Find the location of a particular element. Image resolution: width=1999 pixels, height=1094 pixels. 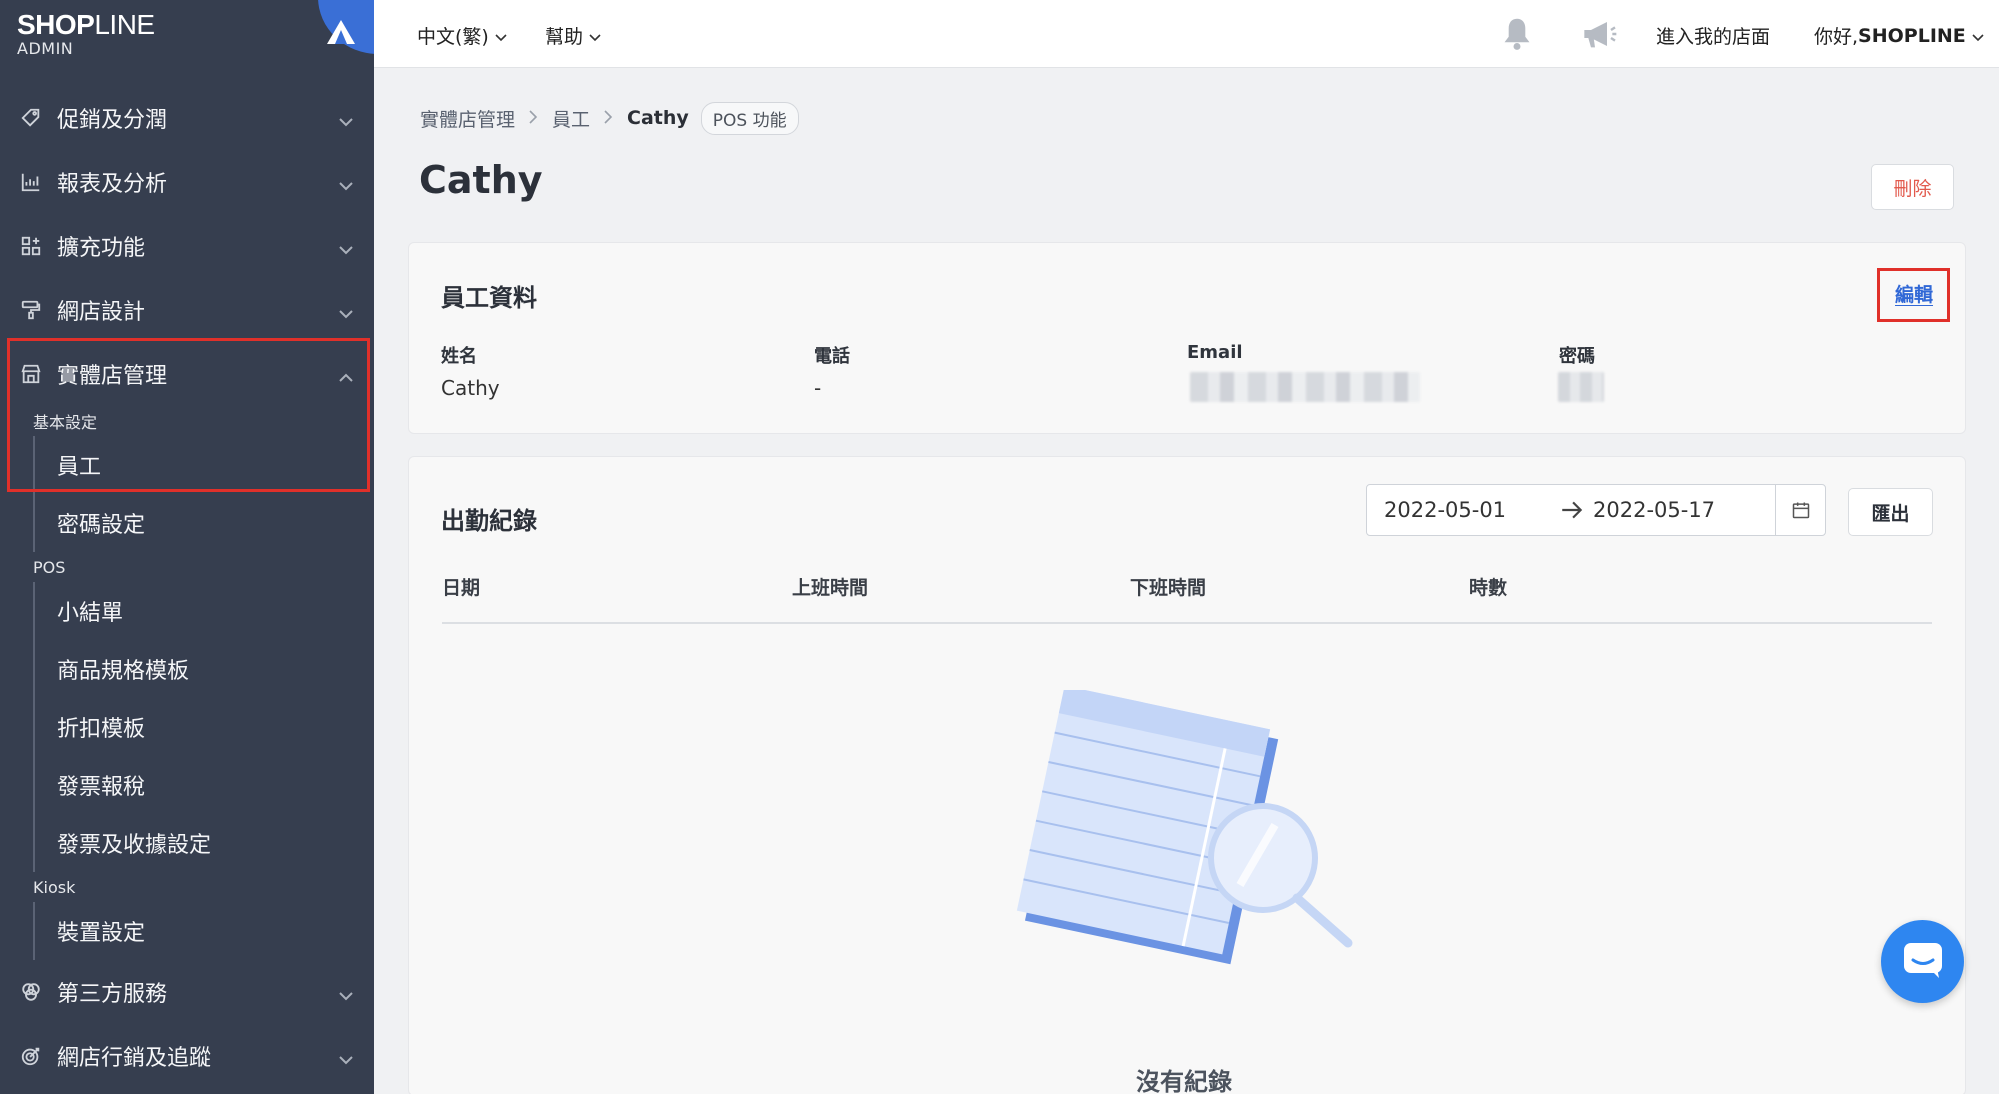

chart-icon is located at coordinates (31, 182).